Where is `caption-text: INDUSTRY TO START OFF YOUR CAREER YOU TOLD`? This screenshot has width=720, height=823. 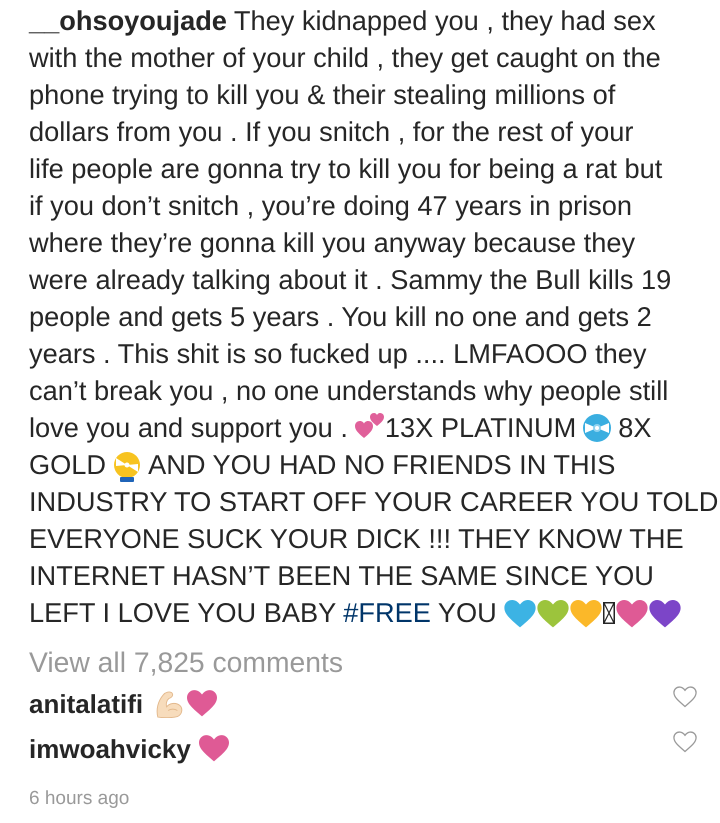
caption-text: INDUSTRY TO START OFF YOUR CAREER YOU TOLD is located at coordinates (373, 502).